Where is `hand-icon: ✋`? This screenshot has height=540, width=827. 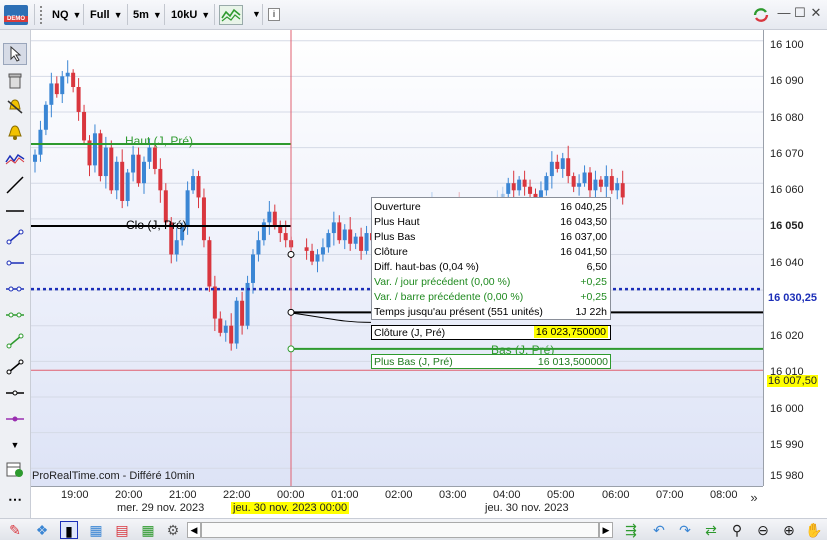
hand-icon: ✋ is located at coordinates (814, 530).